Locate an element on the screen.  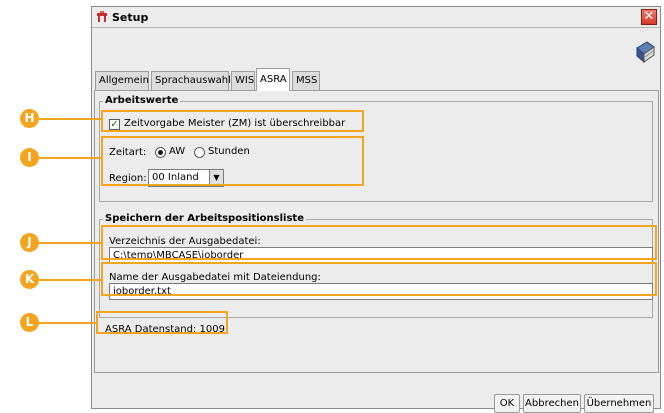
badge-h: H is located at coordinates (29, 118).